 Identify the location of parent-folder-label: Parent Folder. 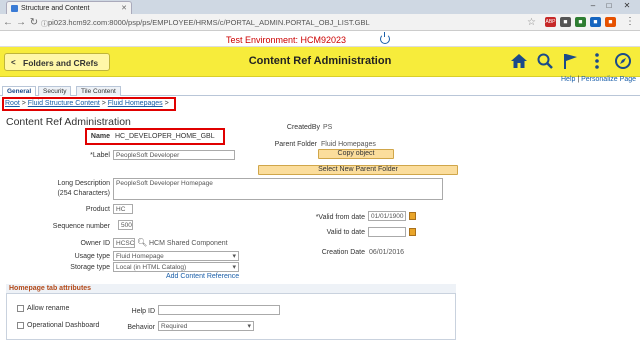
(295, 144).